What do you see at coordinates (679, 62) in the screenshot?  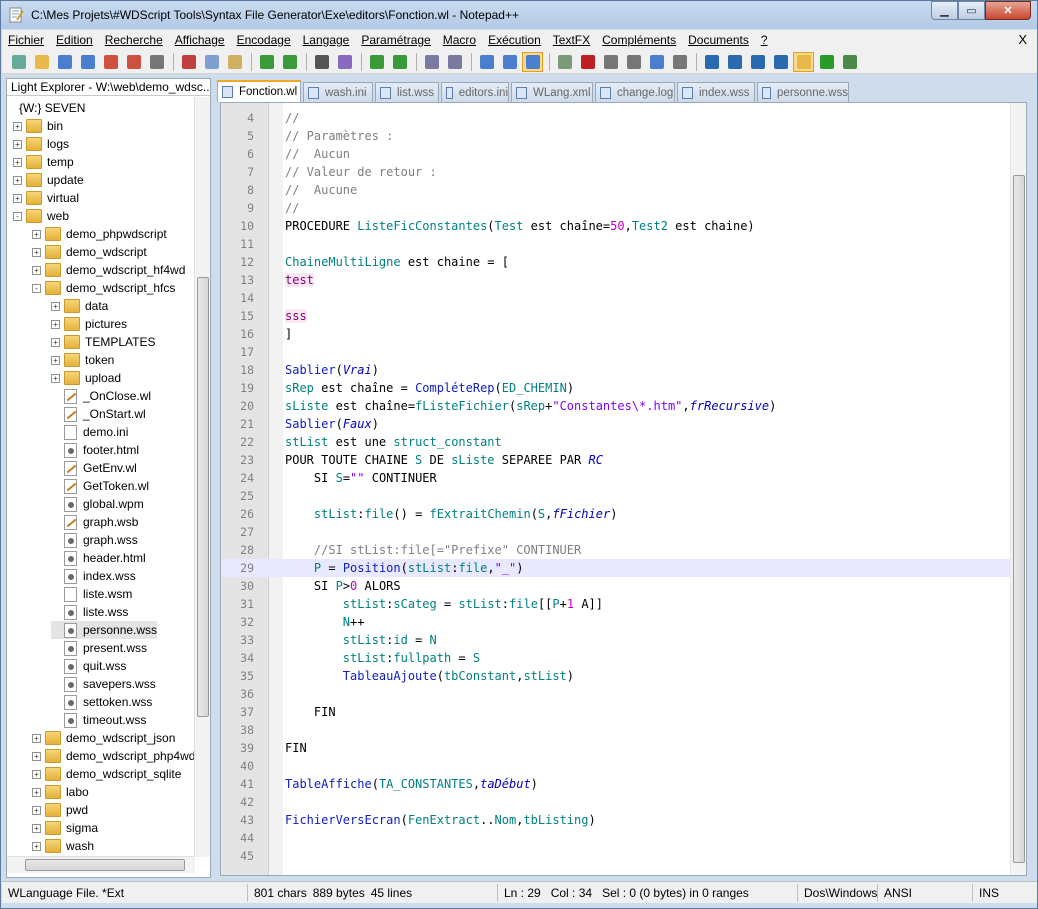 I see `save-macro-button` at bounding box center [679, 62].